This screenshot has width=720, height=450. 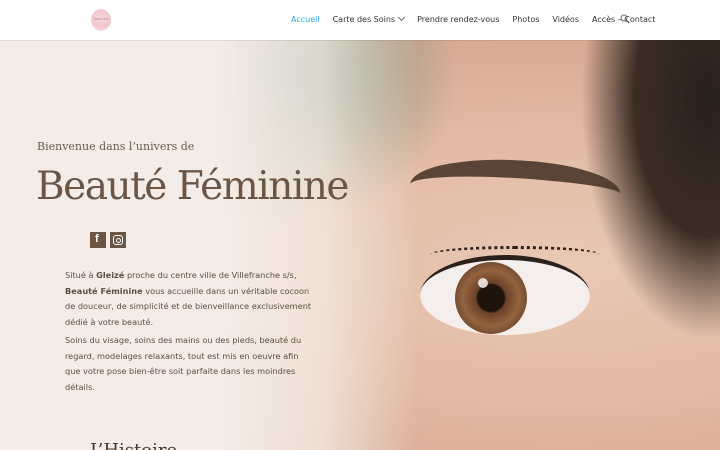 I want to click on facebook-icon: f, so click(x=98, y=240).